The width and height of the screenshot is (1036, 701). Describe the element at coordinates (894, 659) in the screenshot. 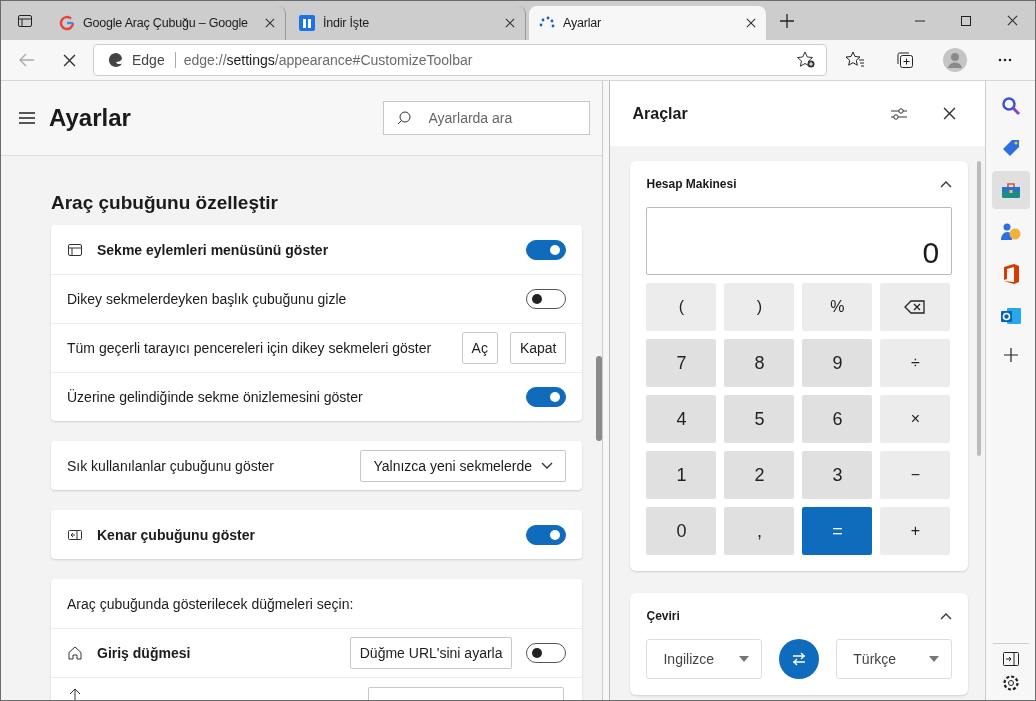

I see `language-select: Türkçe` at that location.